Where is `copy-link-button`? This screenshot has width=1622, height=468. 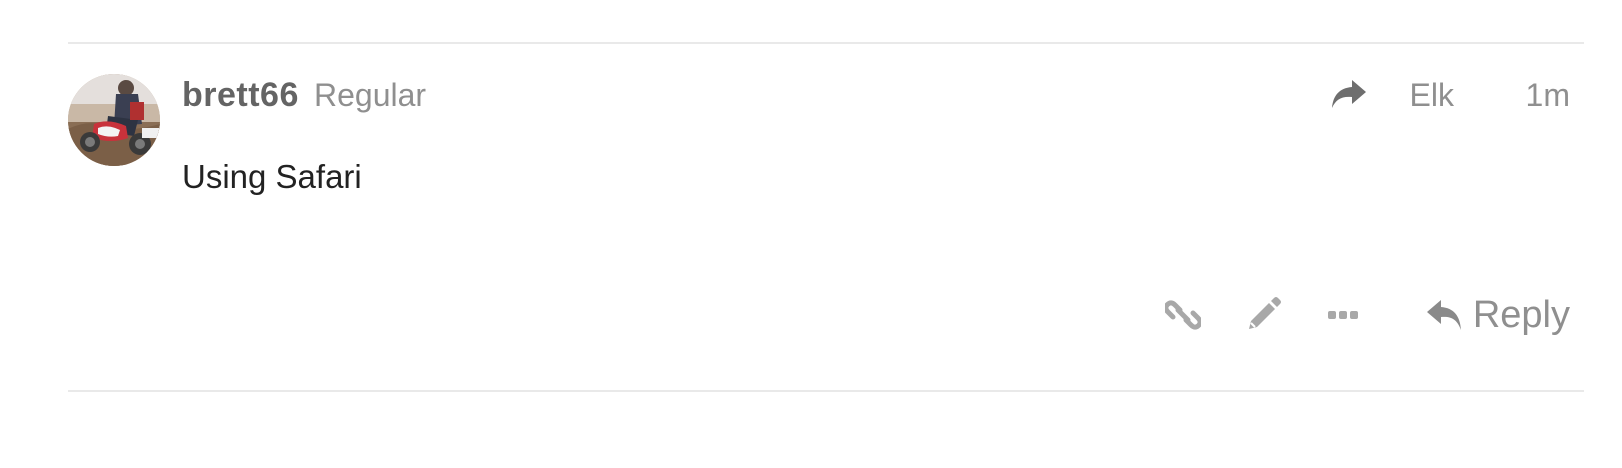 copy-link-button is located at coordinates (1183, 315).